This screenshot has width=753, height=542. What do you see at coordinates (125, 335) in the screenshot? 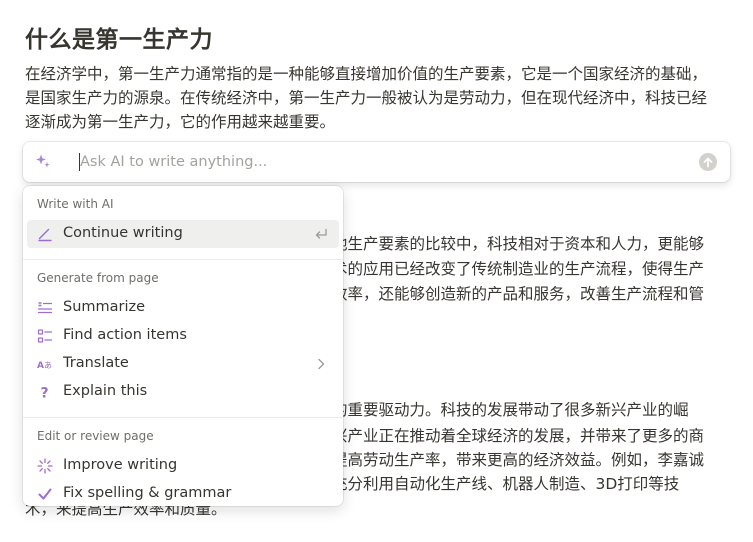
I see `menu-item-label: Find action items` at bounding box center [125, 335].